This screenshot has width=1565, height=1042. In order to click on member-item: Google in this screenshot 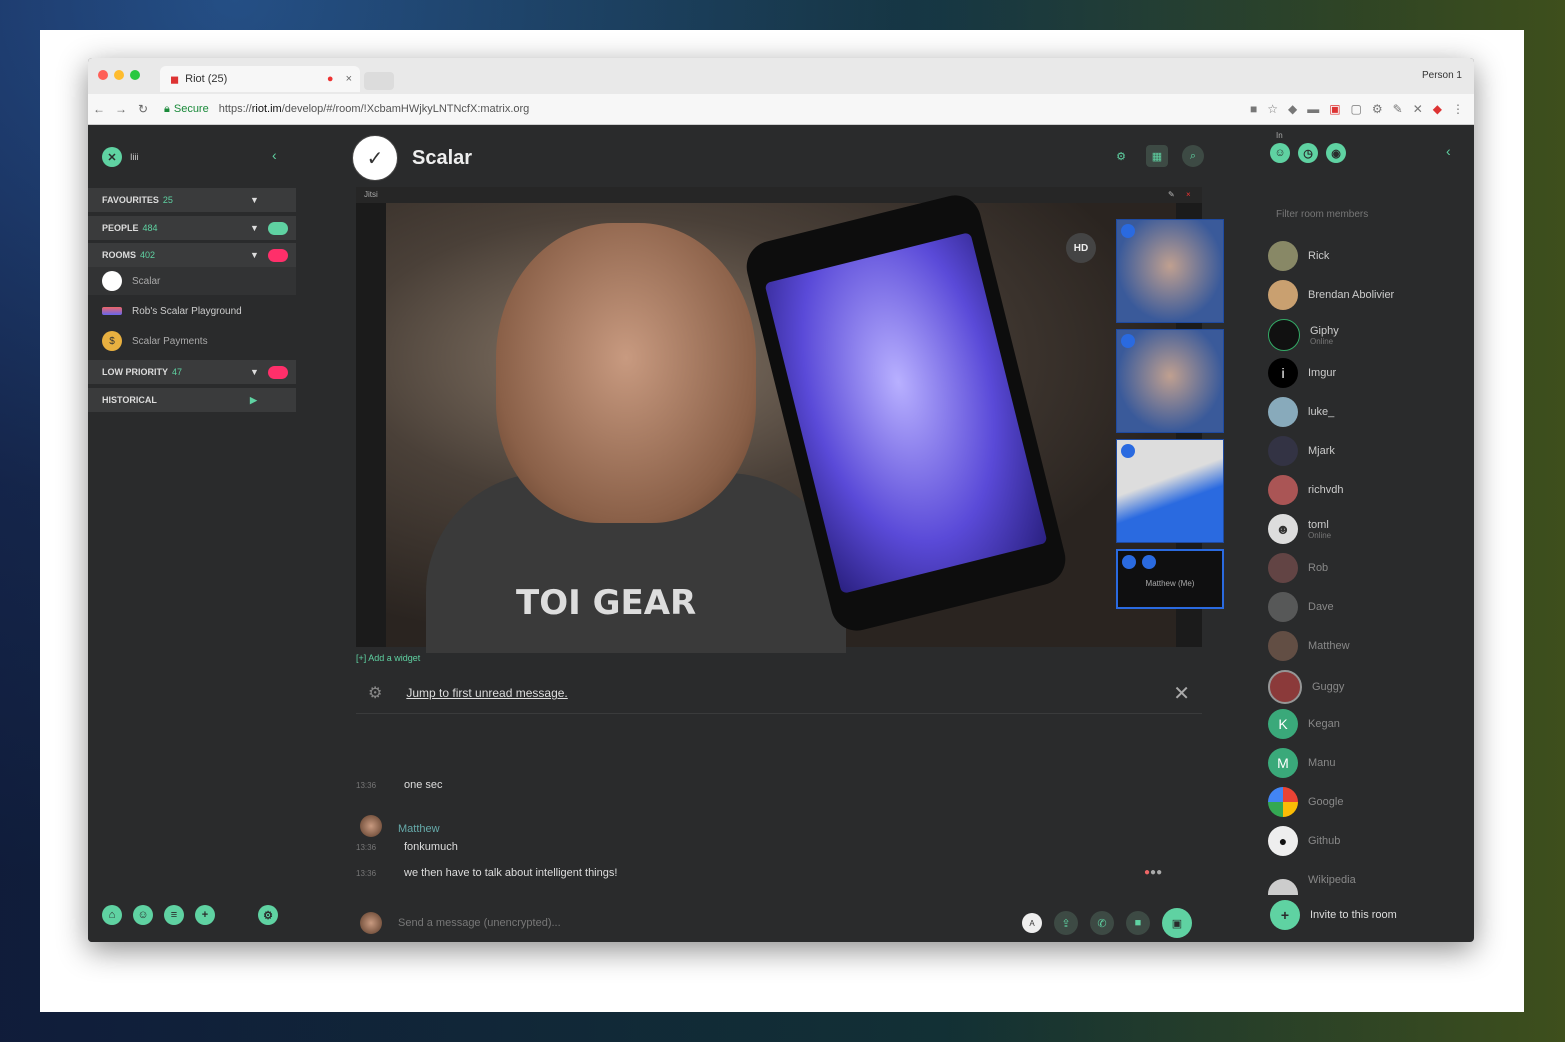, I will do `click(1305, 802)`.